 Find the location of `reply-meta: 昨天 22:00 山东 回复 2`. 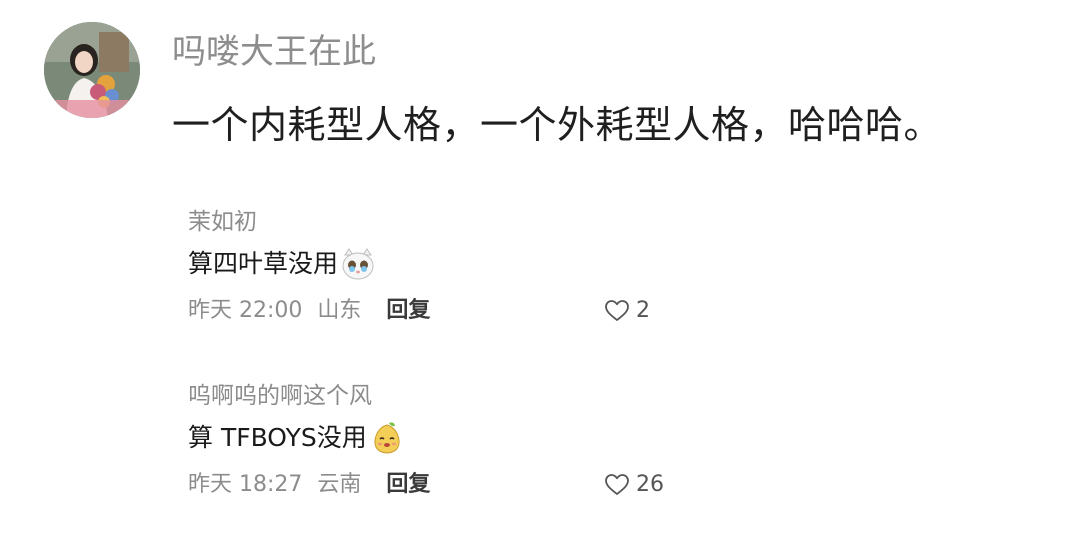

reply-meta: 昨天 22:00 山东 回复 2 is located at coordinates (428, 311).